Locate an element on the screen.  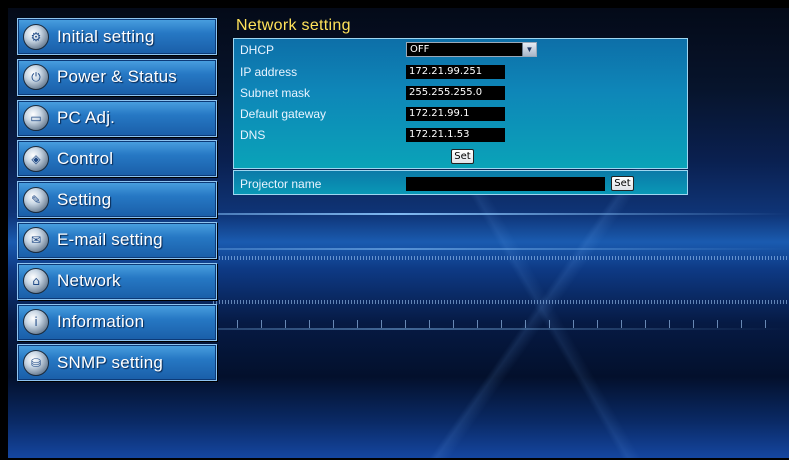
projector-name-row: Projector name Set is located at coordinates (437, 183).